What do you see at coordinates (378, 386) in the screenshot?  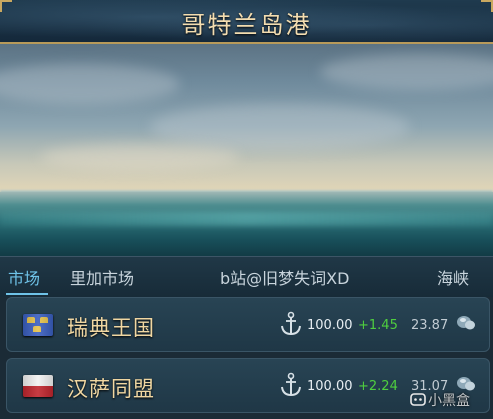 I see `value-change: +2.24` at bounding box center [378, 386].